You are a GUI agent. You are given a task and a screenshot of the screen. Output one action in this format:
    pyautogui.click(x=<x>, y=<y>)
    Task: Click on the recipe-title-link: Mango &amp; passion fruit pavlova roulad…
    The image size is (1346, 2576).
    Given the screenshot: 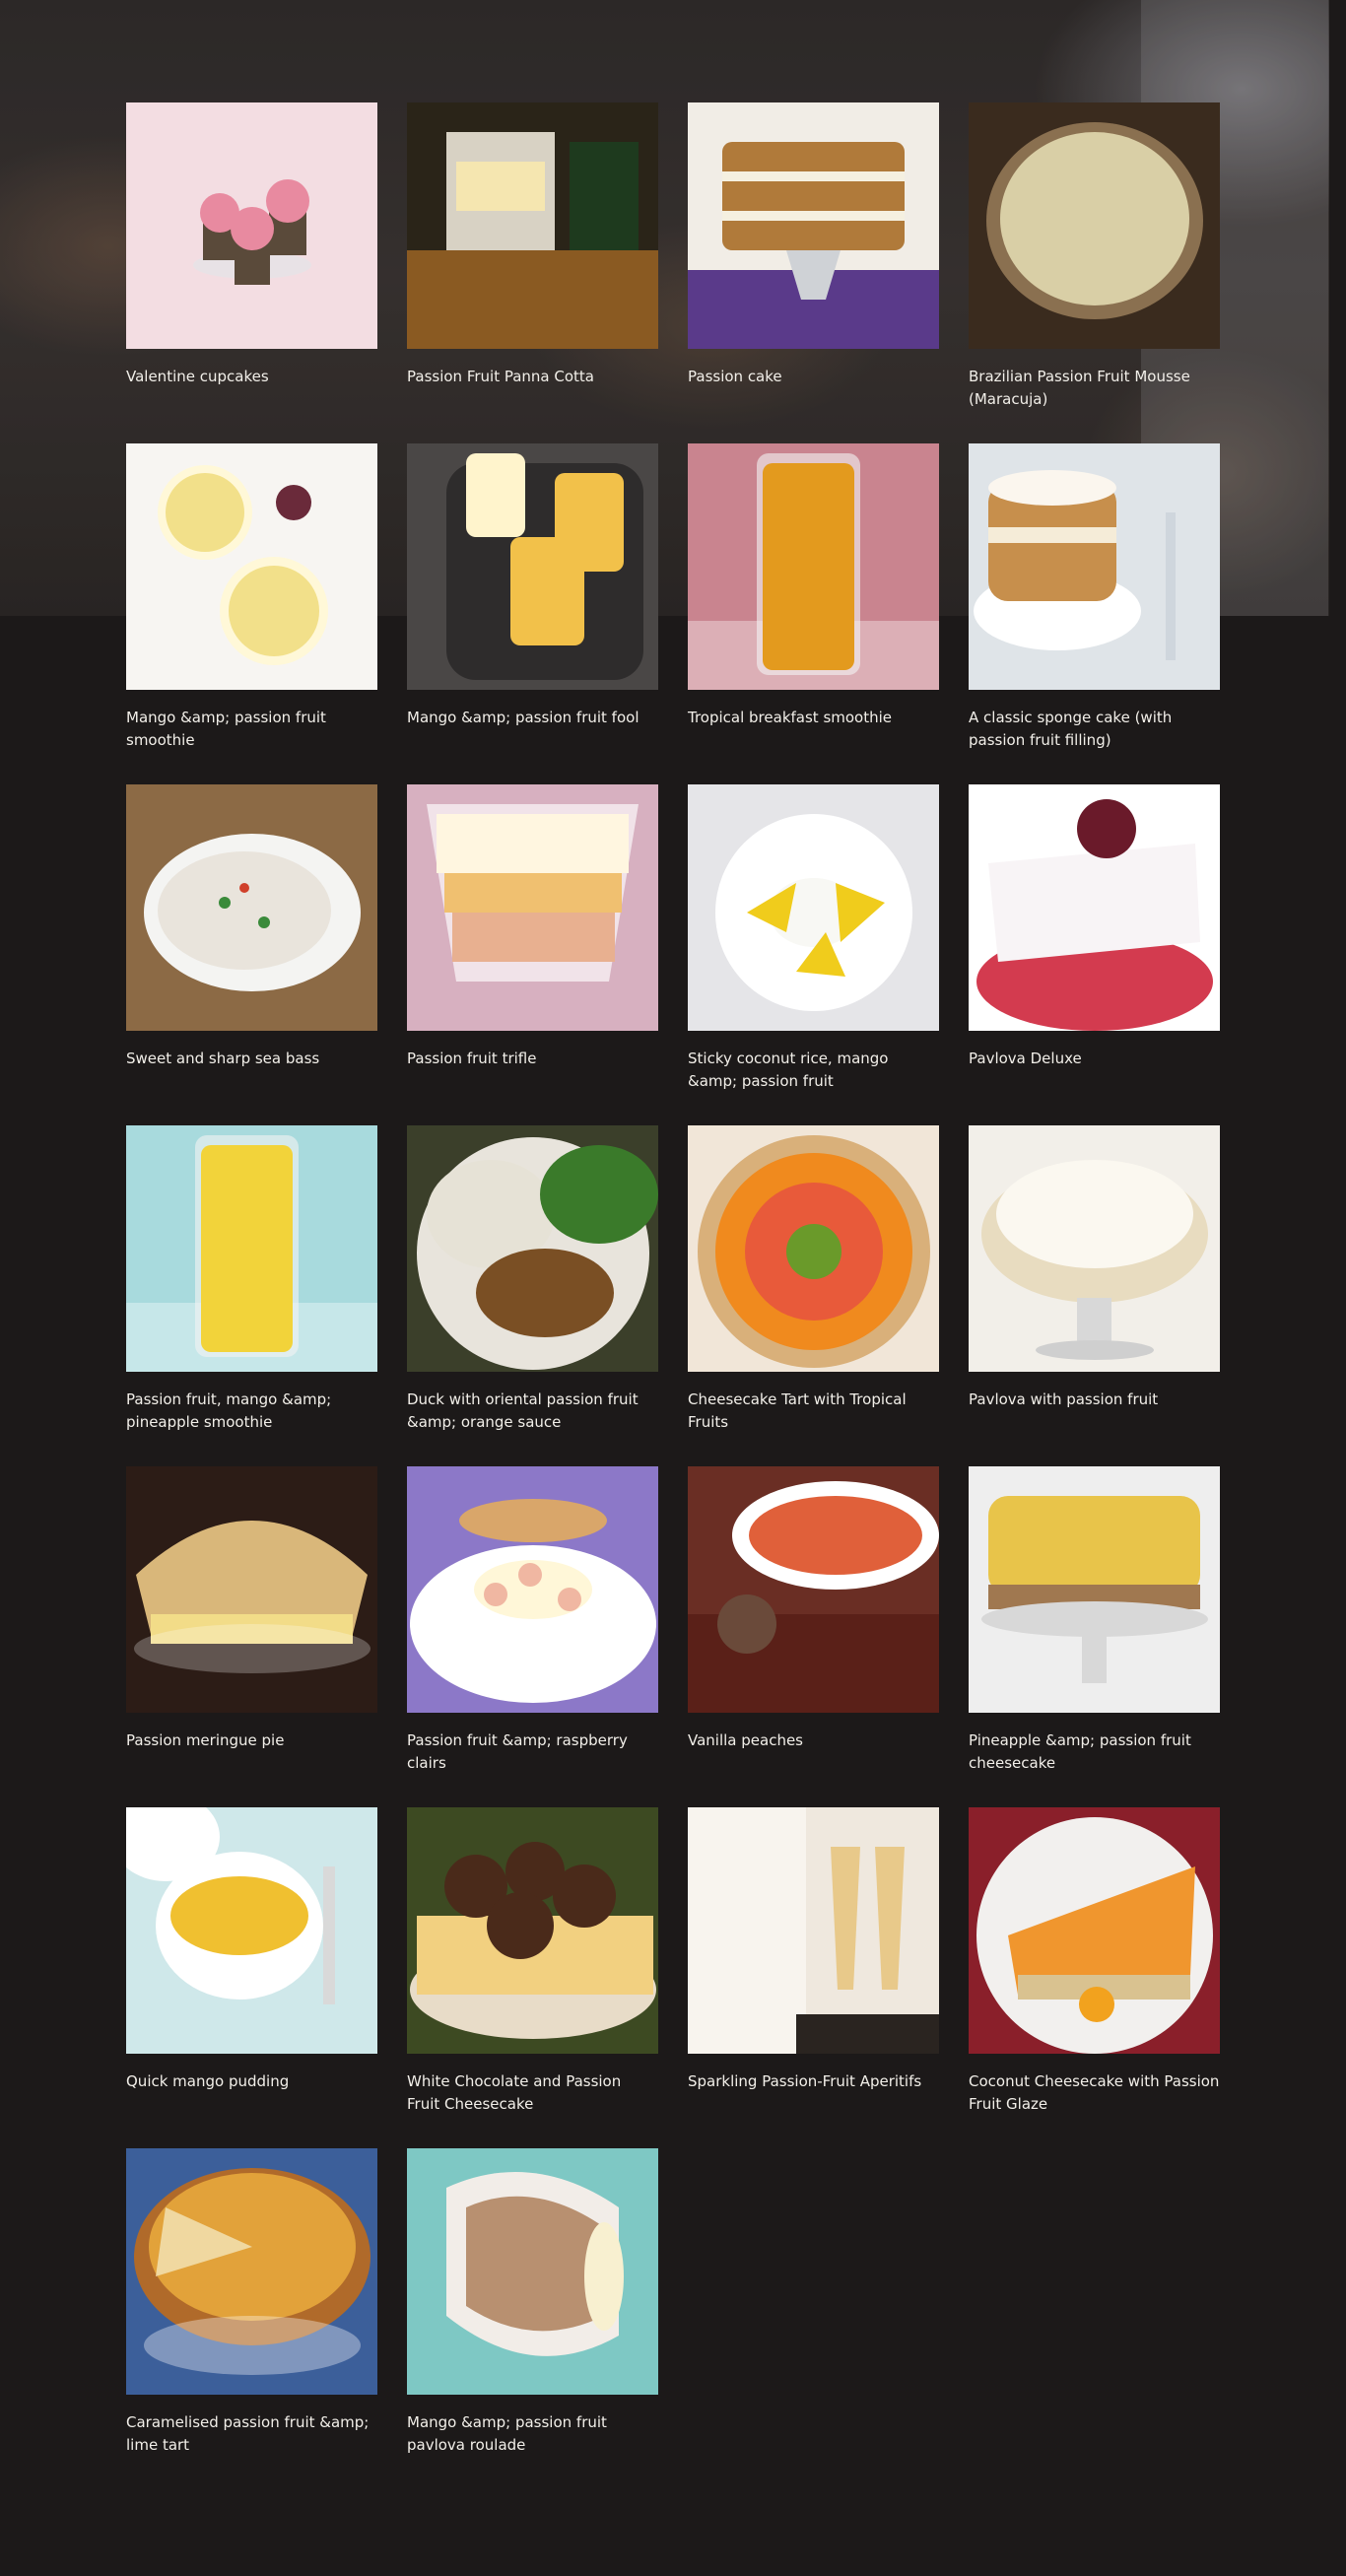 What is the action you would take?
    pyautogui.click(x=532, y=2434)
    